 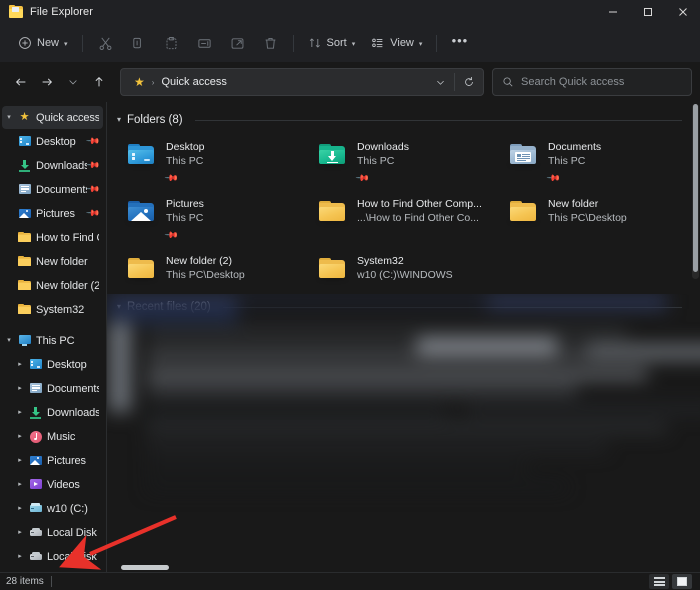 I want to click on refresh-button, so click(x=469, y=82).